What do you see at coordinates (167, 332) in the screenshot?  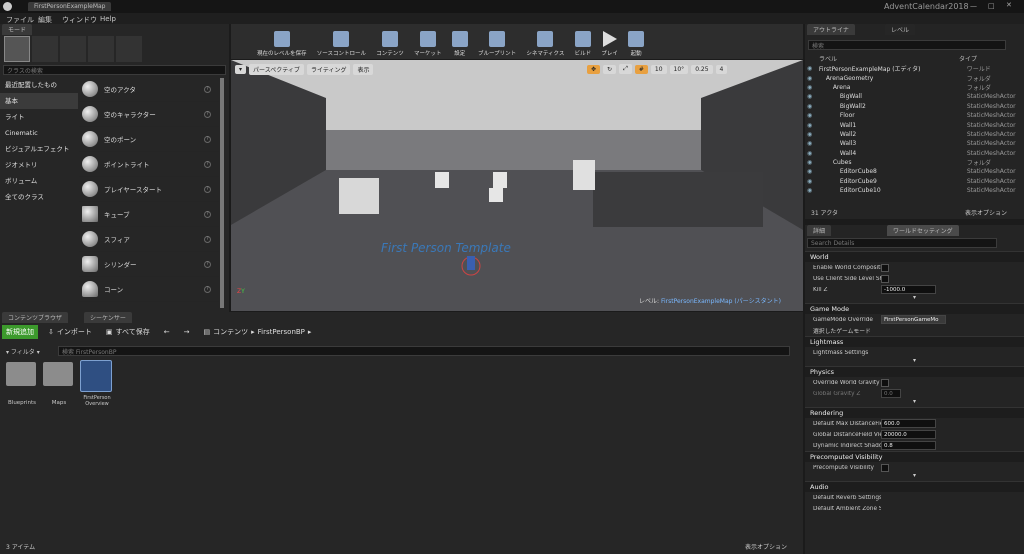 I see `back-button: ←` at bounding box center [167, 332].